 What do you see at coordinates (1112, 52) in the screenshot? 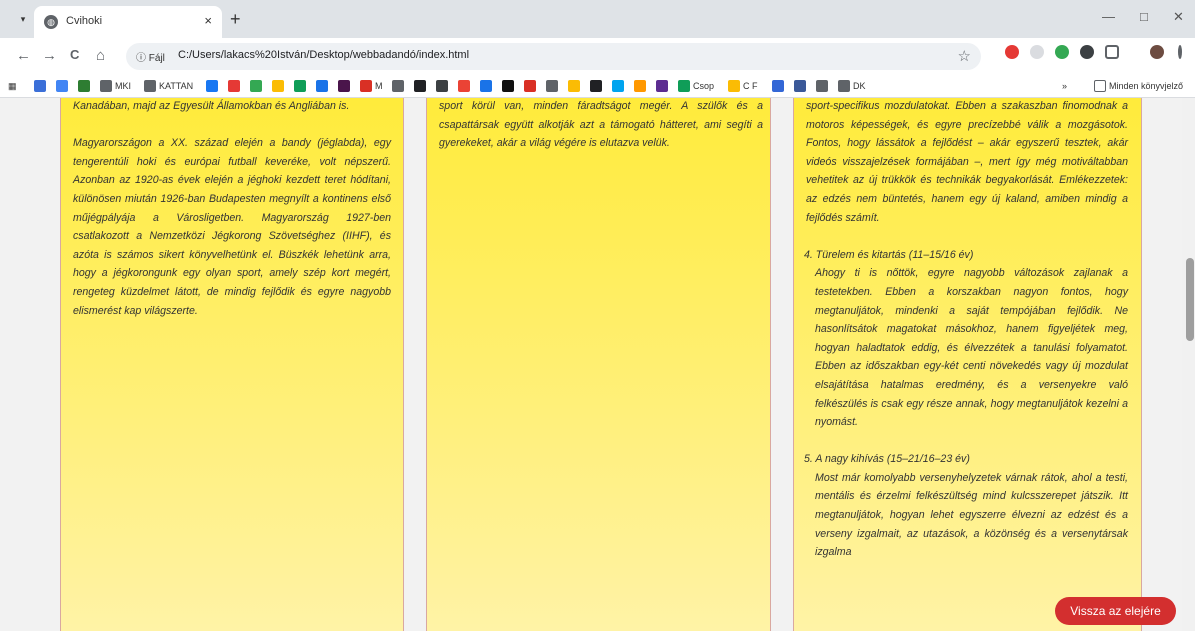
I see `extensions-puzzle-icon` at bounding box center [1112, 52].